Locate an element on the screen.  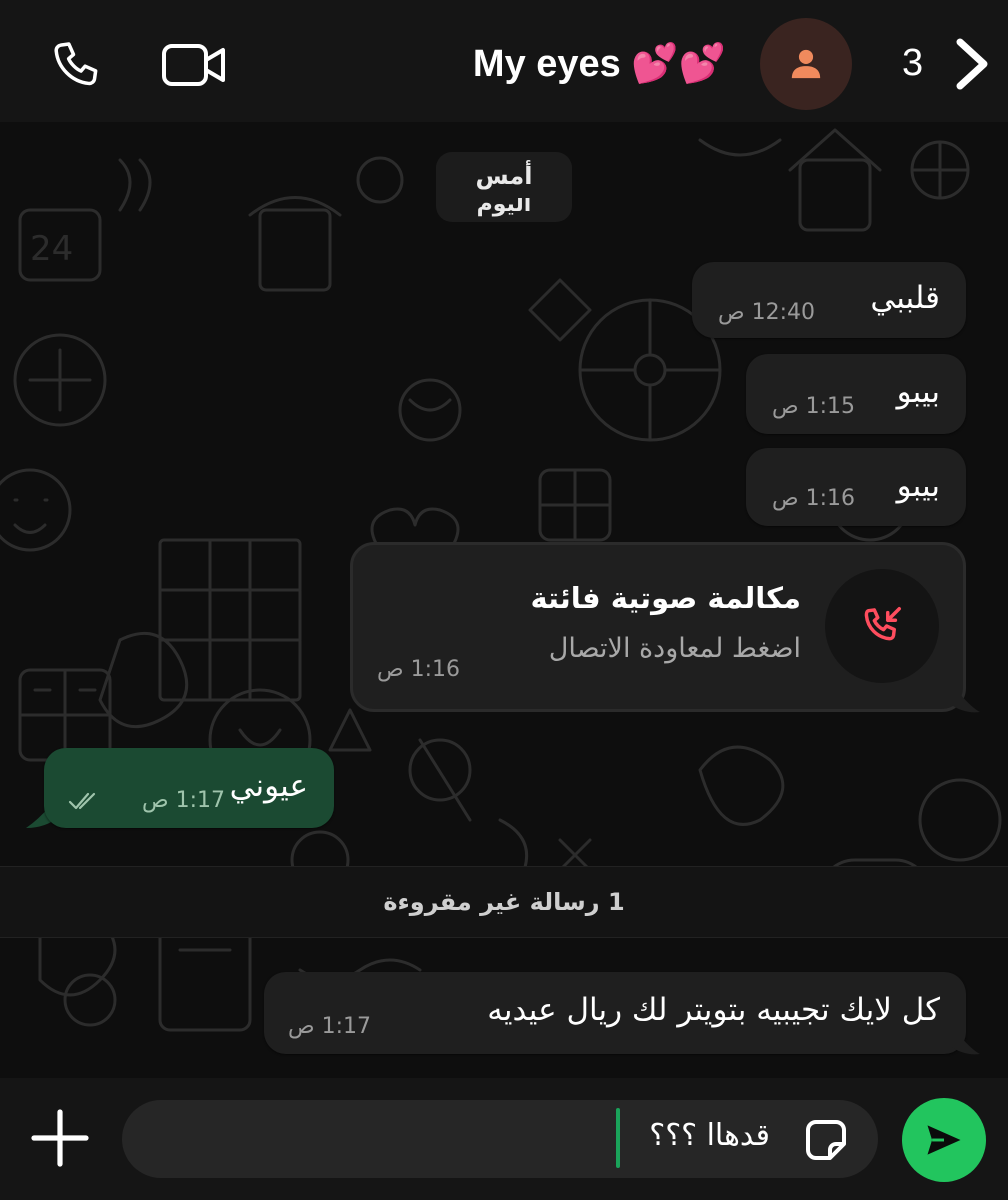
message-bubble-incoming: بيبو 1:15 ص is located at coordinates (856, 394).